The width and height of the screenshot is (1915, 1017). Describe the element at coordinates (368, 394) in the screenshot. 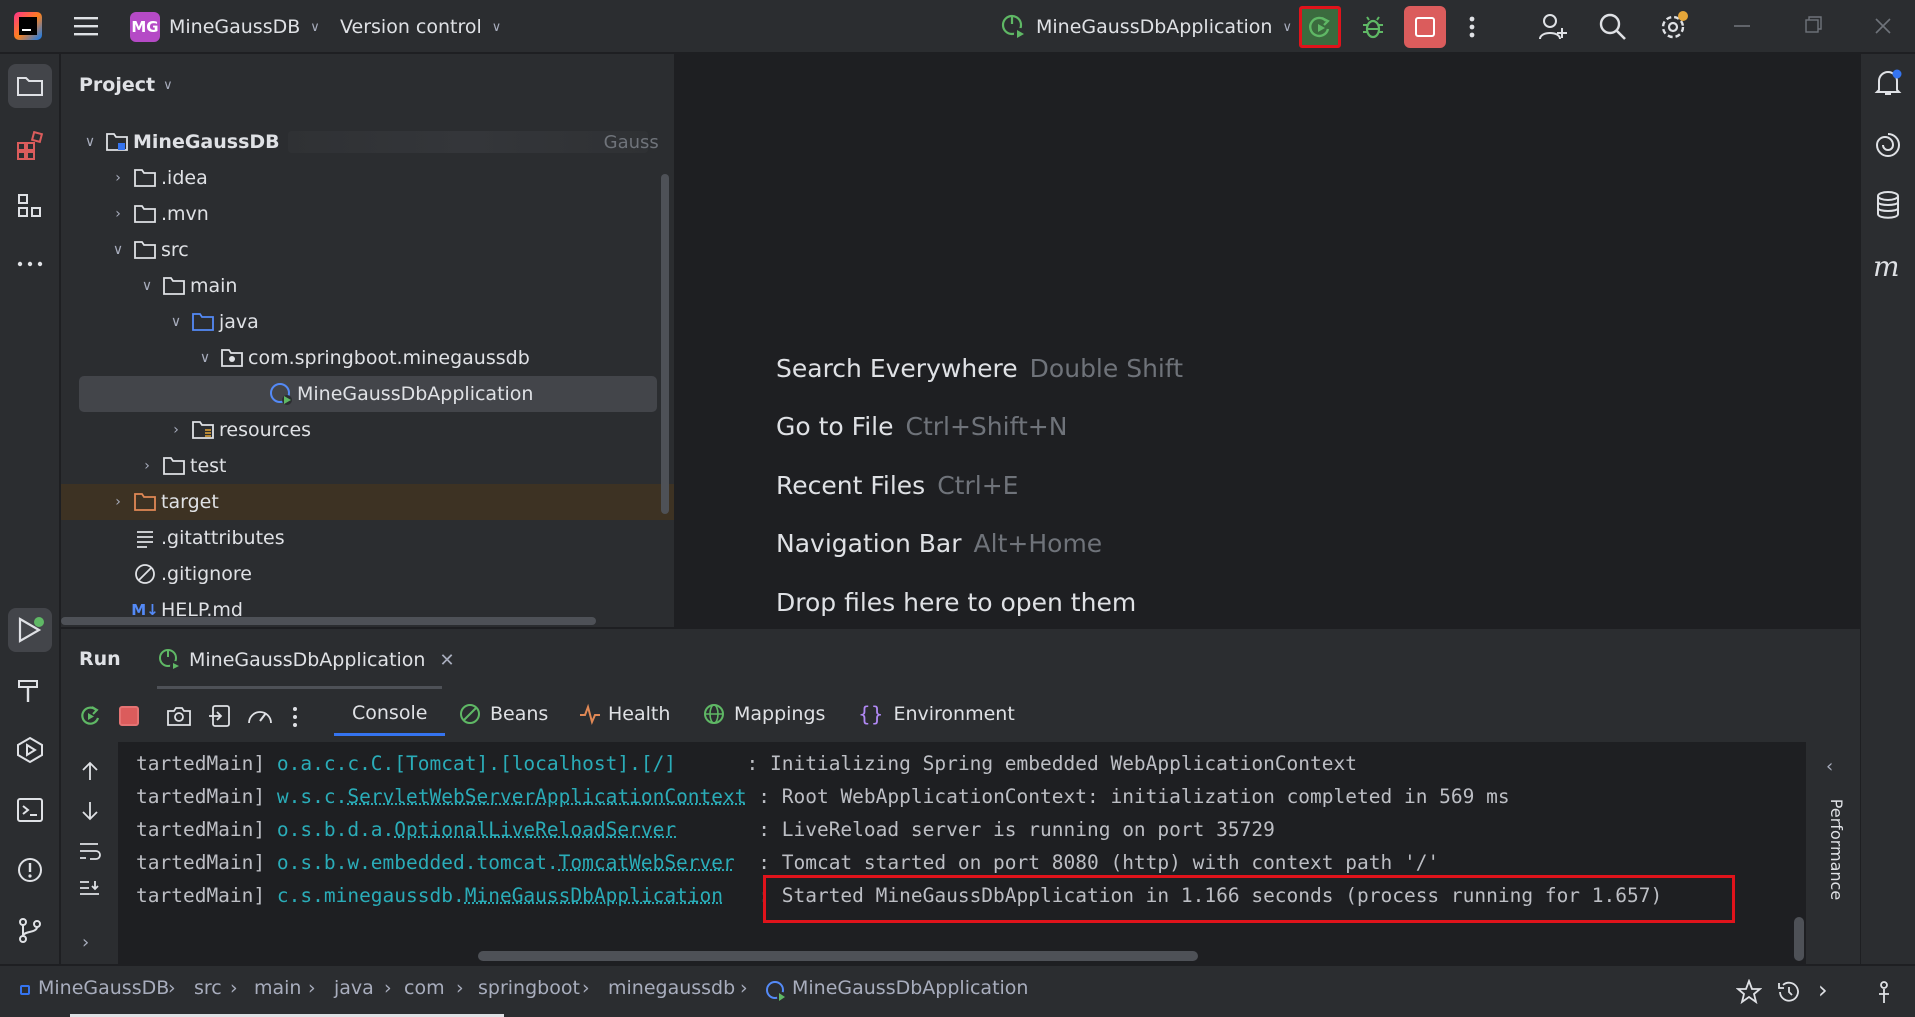

I see `tree-item-main-class: MineGaussDbApplication` at that location.